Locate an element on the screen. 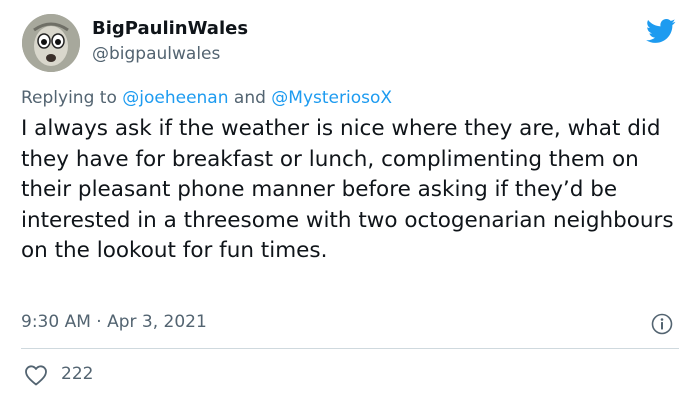 The width and height of the screenshot is (700, 402). reply-prefix: Replying to is located at coordinates (69, 98).